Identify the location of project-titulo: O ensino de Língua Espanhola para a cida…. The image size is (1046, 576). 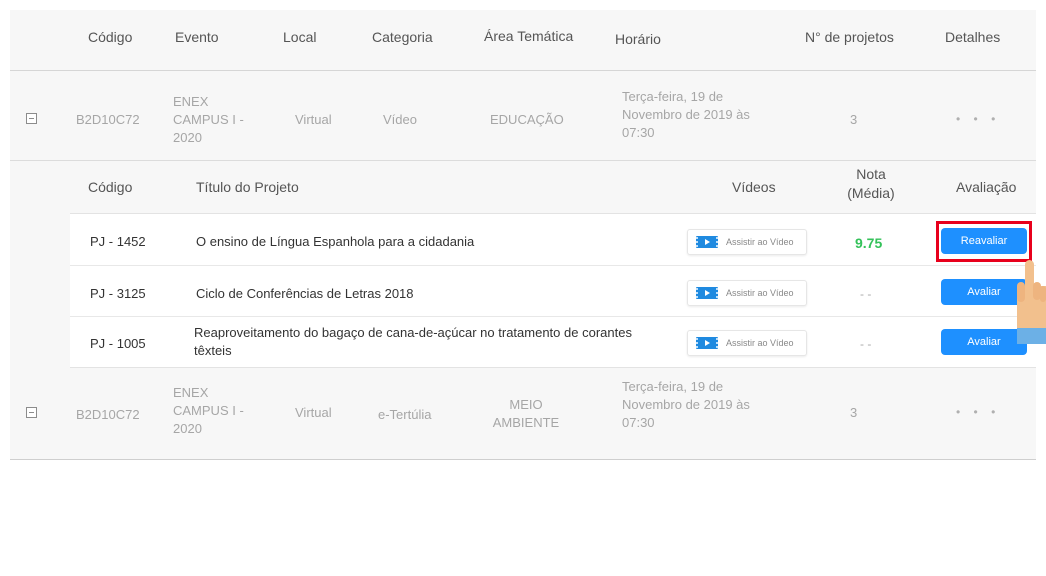
(335, 241).